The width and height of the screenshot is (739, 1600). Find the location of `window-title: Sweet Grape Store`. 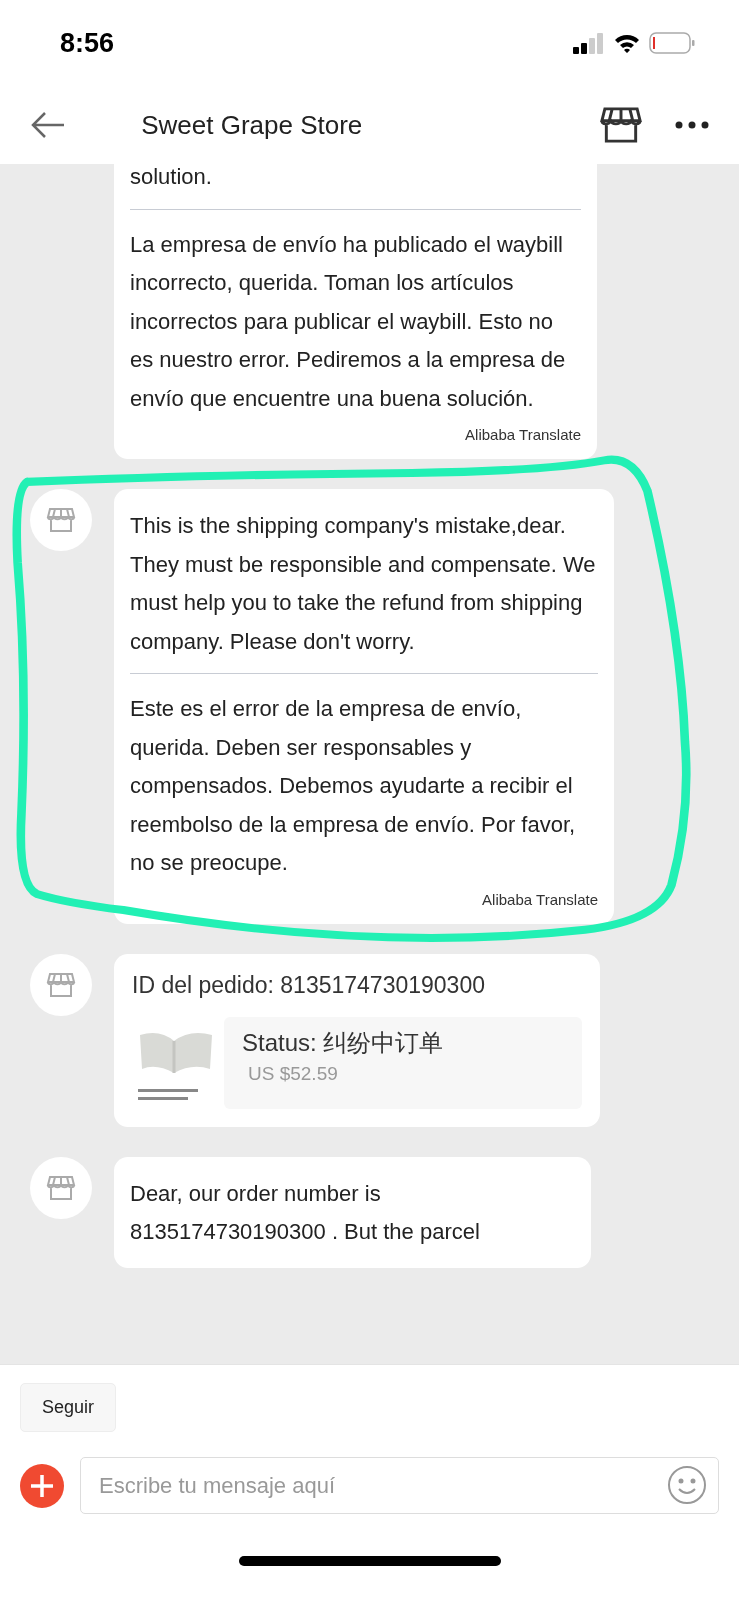

window-title: Sweet Grape Store is located at coordinates (252, 125).